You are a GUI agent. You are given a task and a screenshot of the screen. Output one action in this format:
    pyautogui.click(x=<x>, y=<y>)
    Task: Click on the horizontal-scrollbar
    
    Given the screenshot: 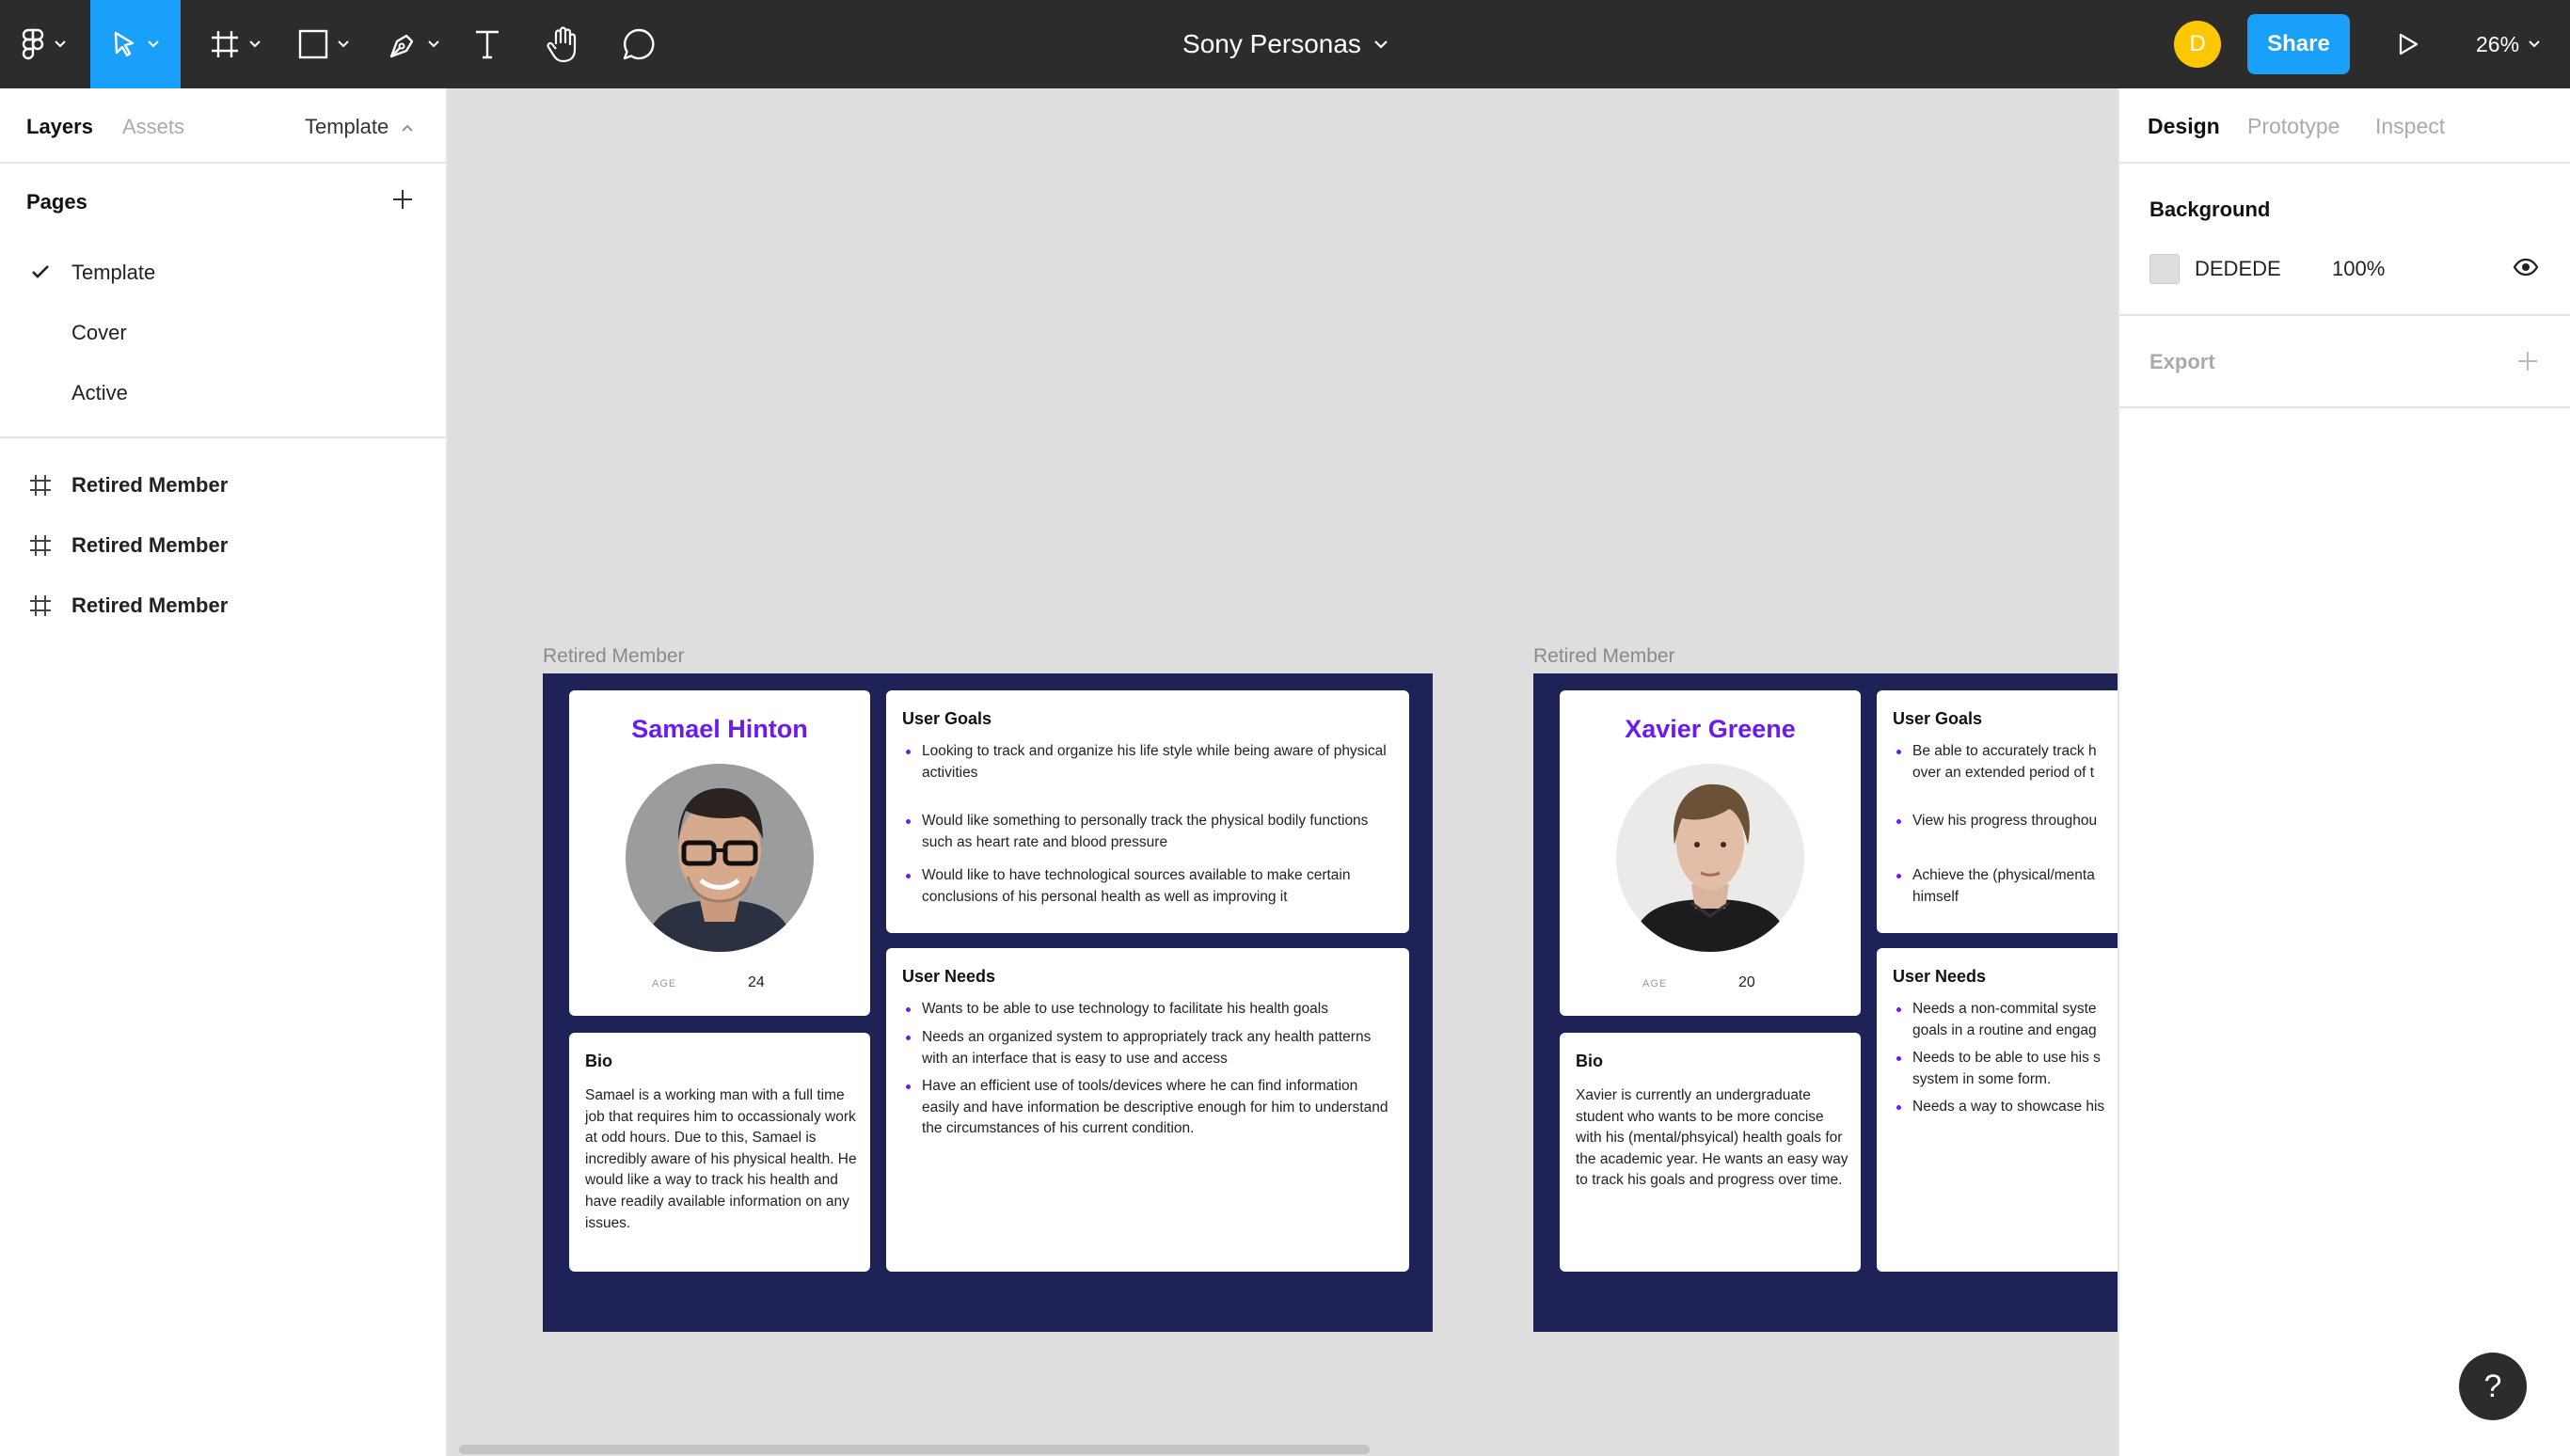 What is the action you would take?
    pyautogui.click(x=914, y=1449)
    